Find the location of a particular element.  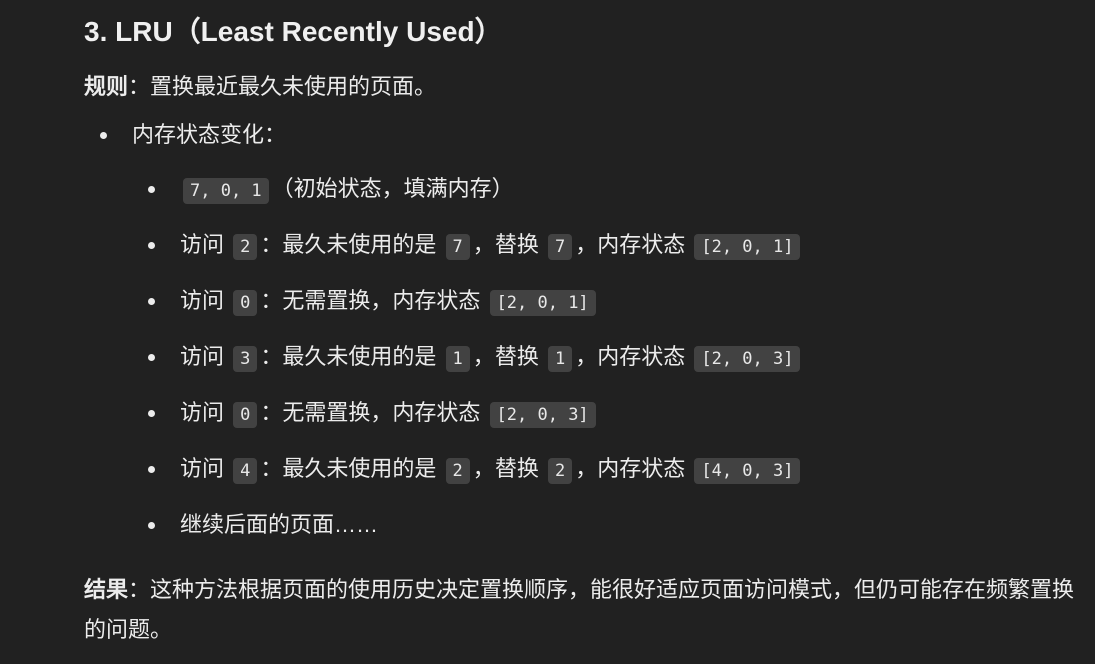

visit-page-code: 4 is located at coordinates (245, 471).